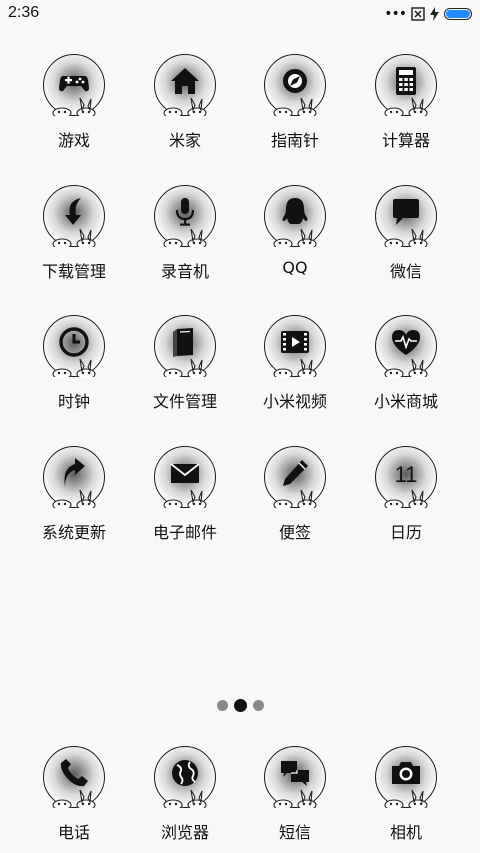 The width and height of the screenshot is (480, 853). Describe the element at coordinates (295, 342) in the screenshot. I see `video-play-icon` at that location.